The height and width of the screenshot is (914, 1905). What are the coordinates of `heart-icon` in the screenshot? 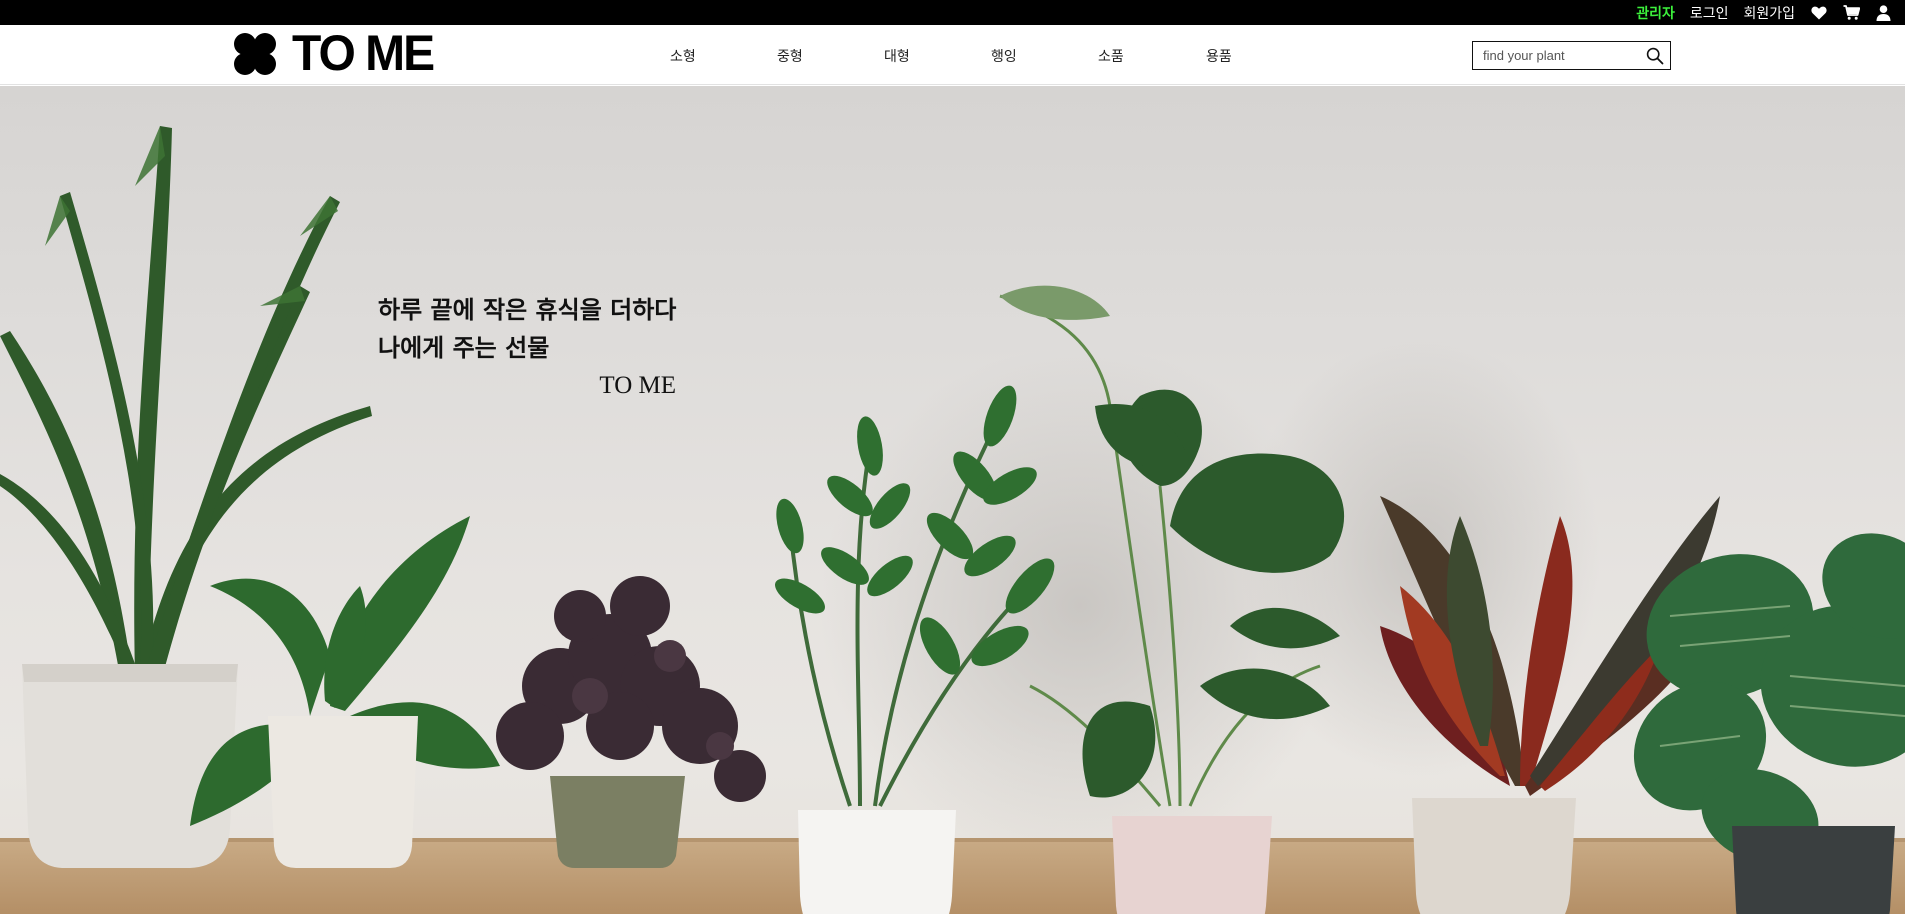 It's located at (1819, 13).